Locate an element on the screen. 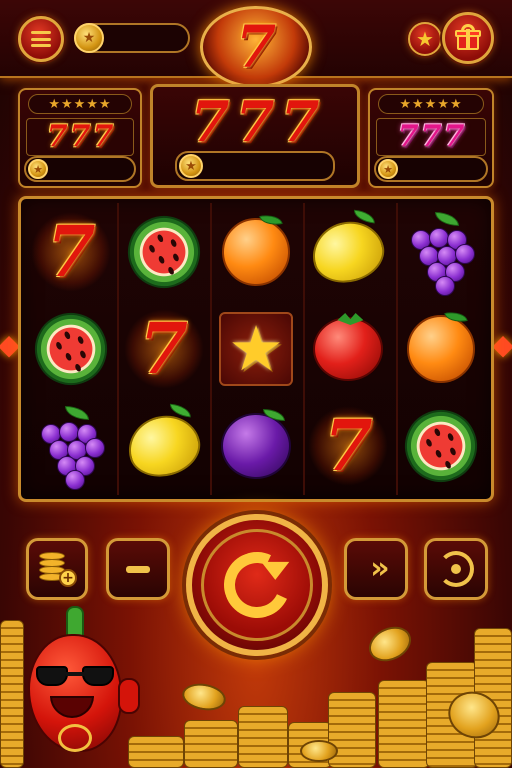  favorites-button: ★ is located at coordinates (425, 39).